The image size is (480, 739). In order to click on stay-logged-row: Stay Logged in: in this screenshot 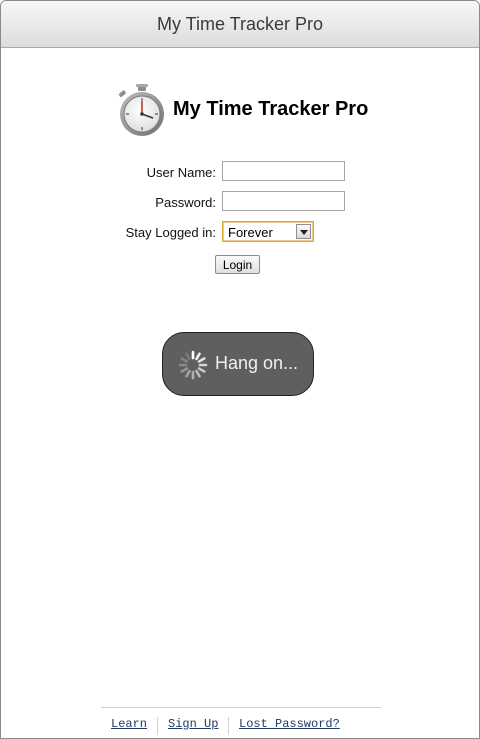, I will do `click(158, 233)`.